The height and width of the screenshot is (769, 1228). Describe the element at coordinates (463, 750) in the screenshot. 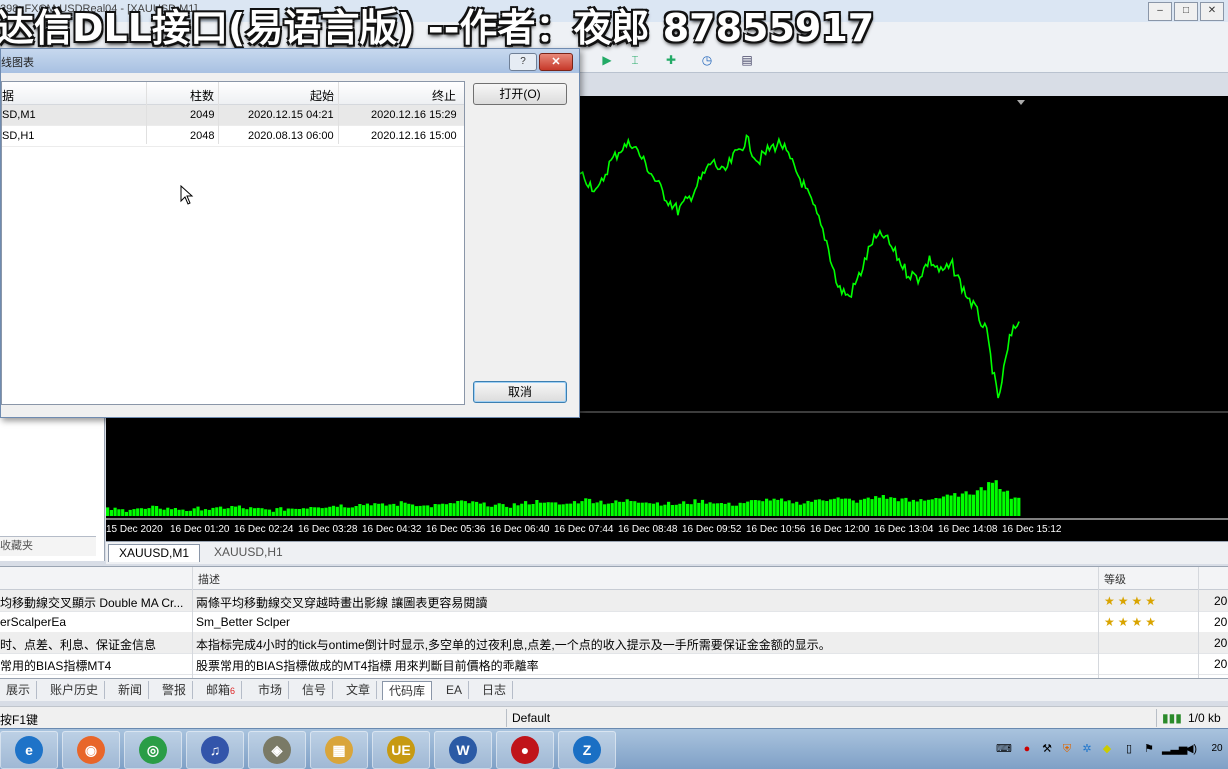

I see `taskbar-button: W` at that location.